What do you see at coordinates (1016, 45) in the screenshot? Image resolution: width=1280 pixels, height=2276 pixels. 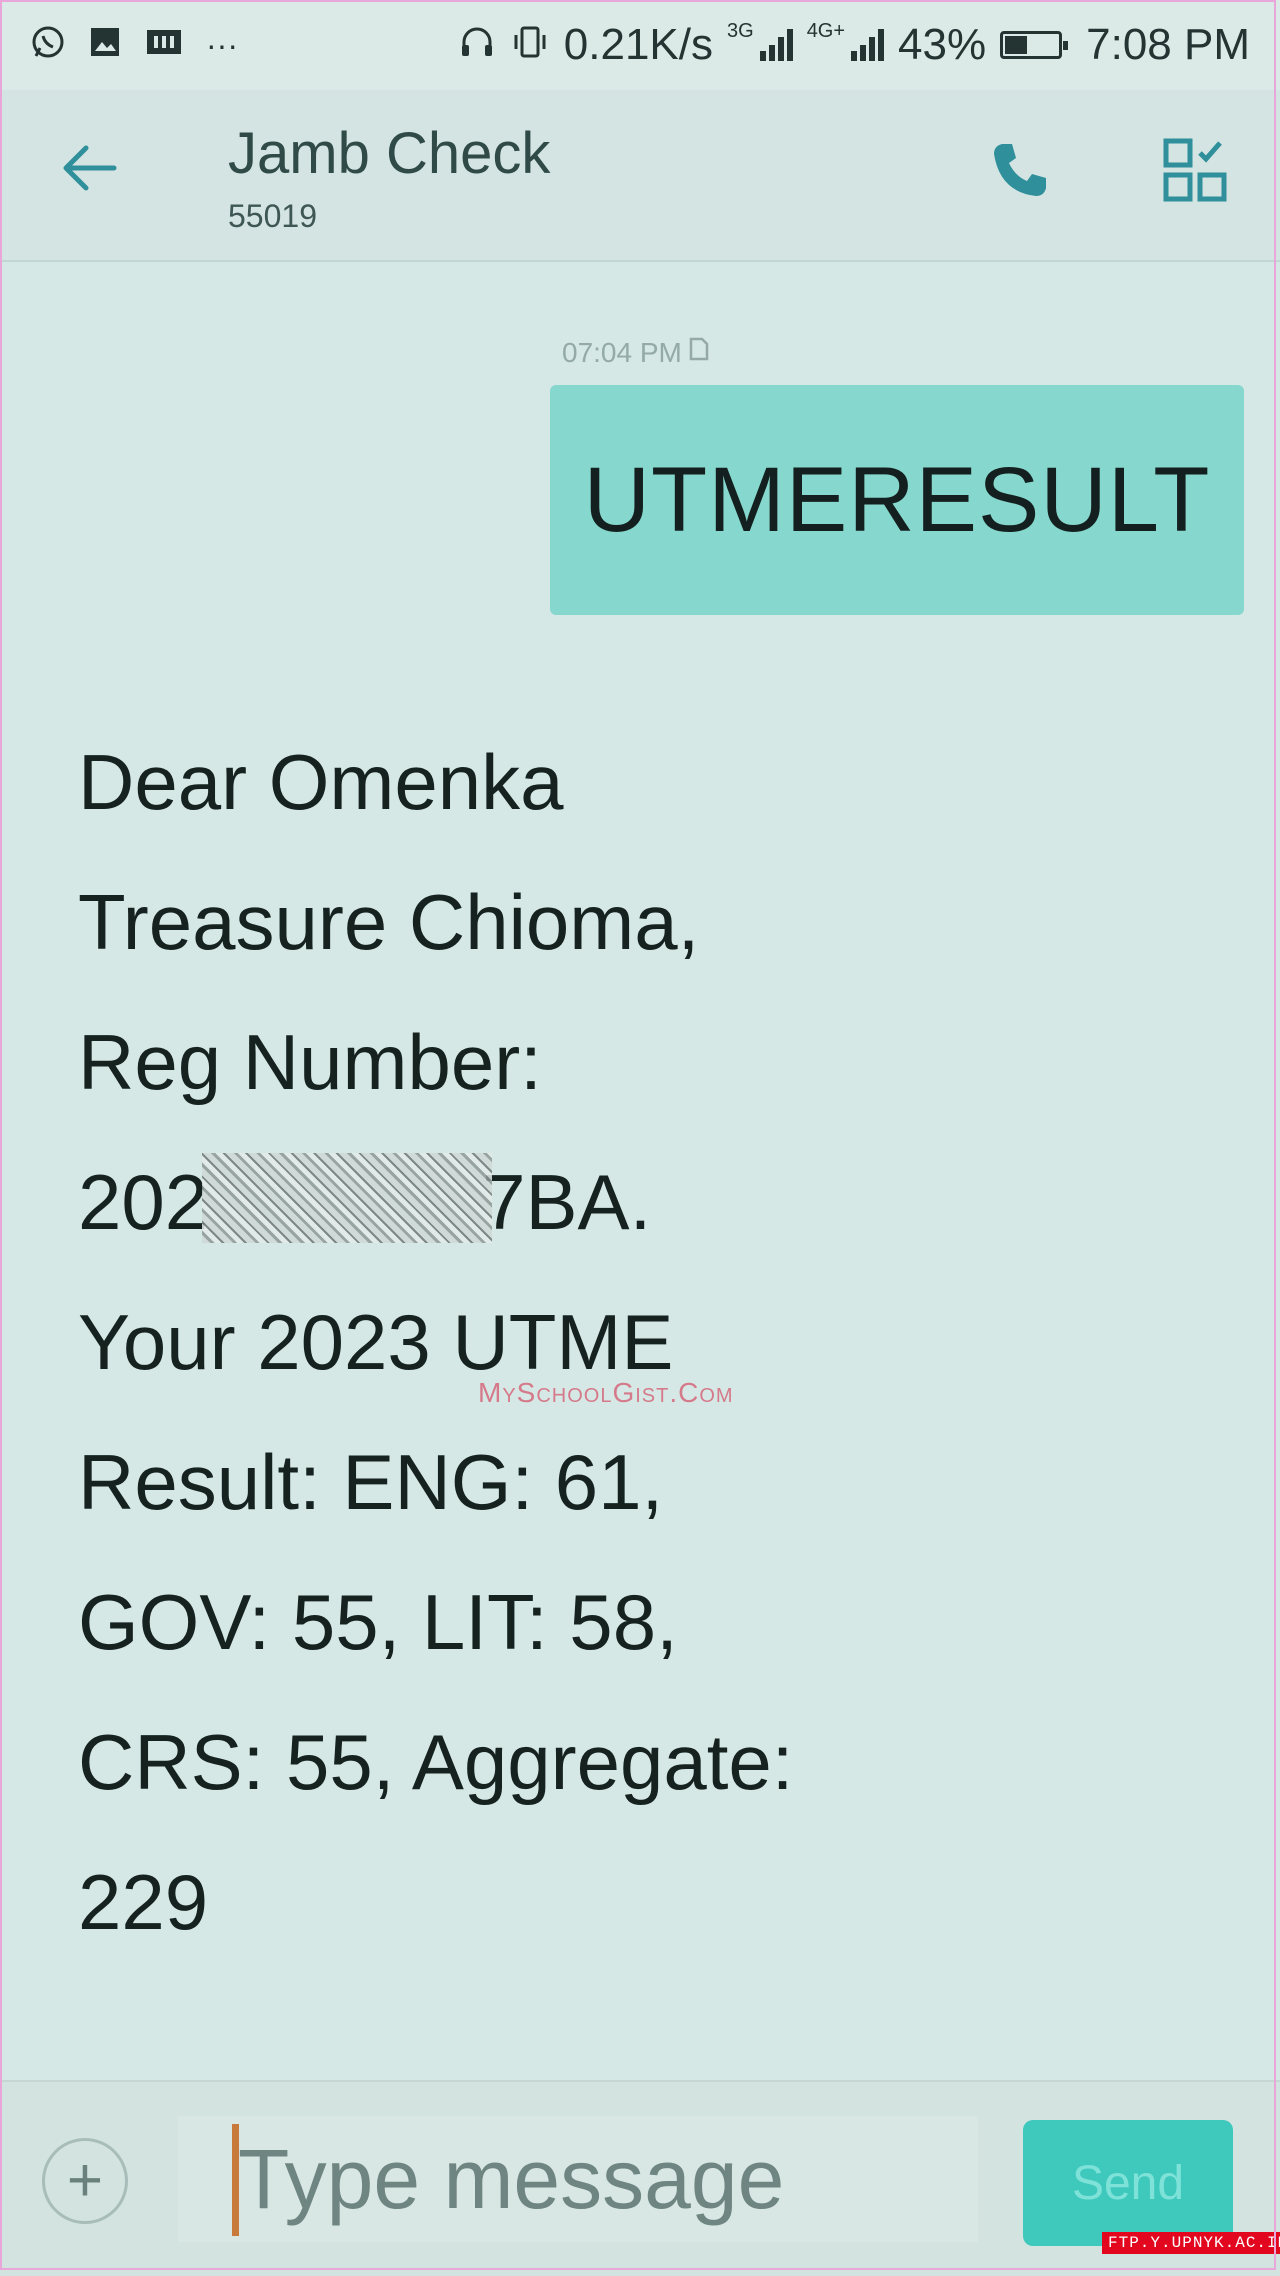 I see `battery-level-fill` at bounding box center [1016, 45].